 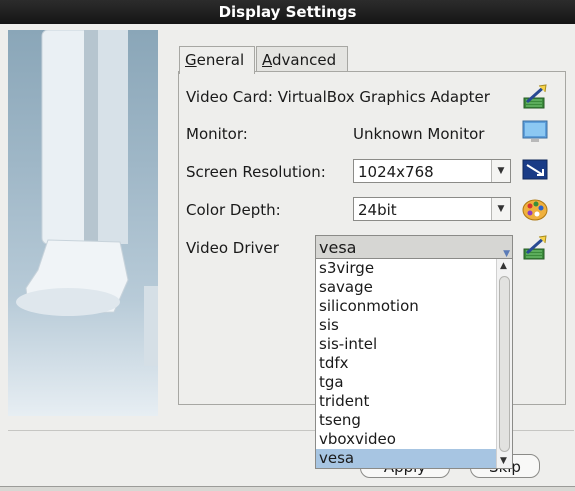 What do you see at coordinates (407, 306) in the screenshot?
I see `driver-option: siliconmotion` at bounding box center [407, 306].